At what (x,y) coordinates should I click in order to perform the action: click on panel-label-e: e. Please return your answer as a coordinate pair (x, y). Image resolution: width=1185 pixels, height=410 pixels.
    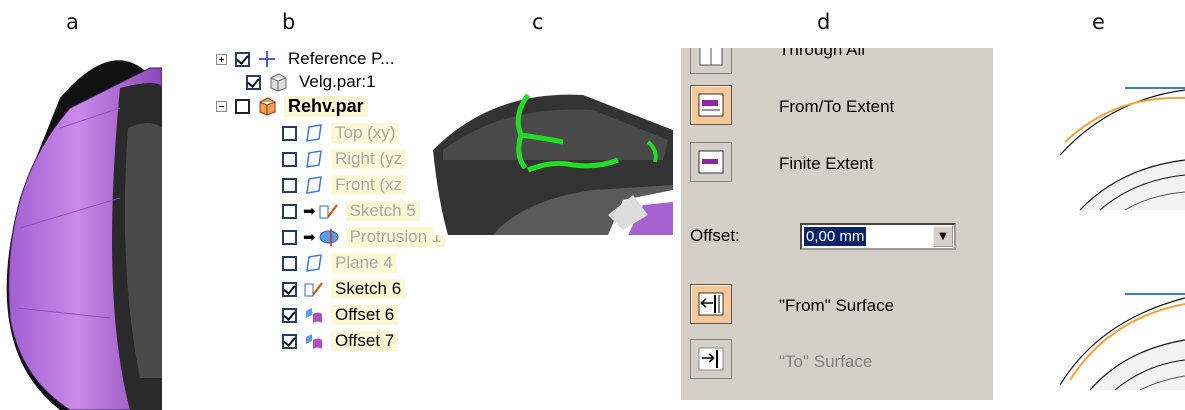
    Looking at the image, I should click on (1098, 22).